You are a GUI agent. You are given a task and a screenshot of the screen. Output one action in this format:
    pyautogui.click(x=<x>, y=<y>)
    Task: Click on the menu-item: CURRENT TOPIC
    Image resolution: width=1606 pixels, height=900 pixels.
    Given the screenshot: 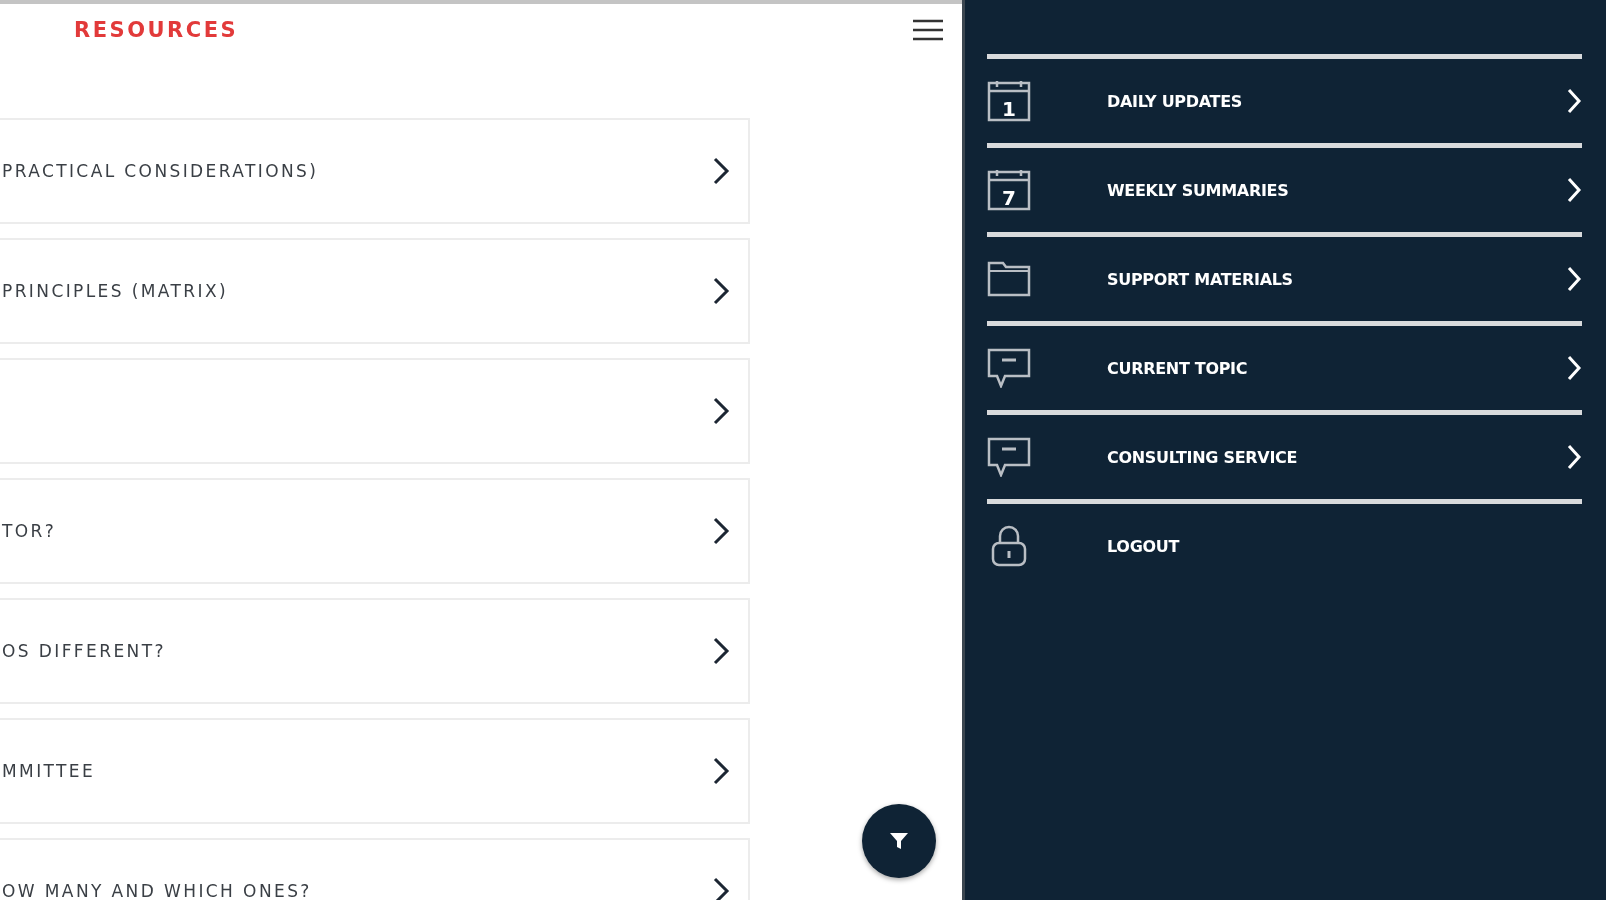 What is the action you would take?
    pyautogui.click(x=1284, y=368)
    